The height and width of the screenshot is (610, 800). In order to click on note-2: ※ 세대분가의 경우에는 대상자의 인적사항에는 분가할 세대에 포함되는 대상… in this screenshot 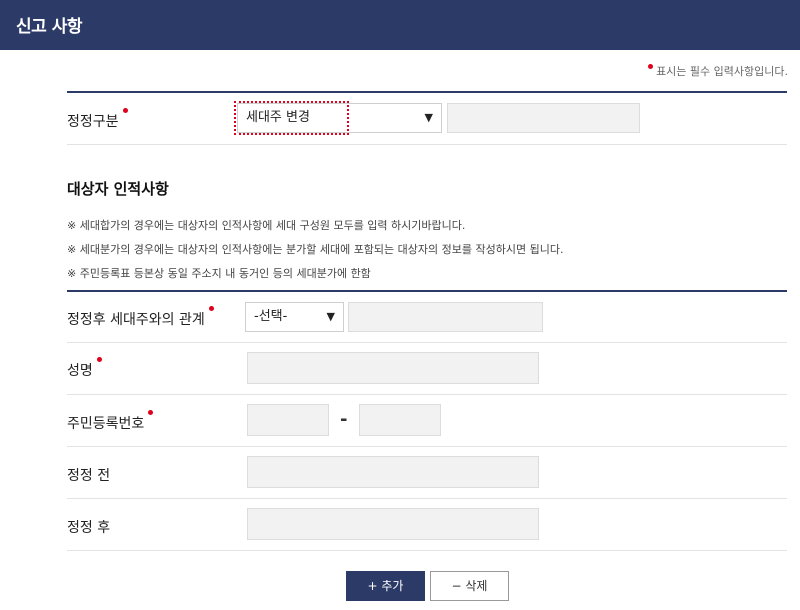, I will do `click(315, 249)`.